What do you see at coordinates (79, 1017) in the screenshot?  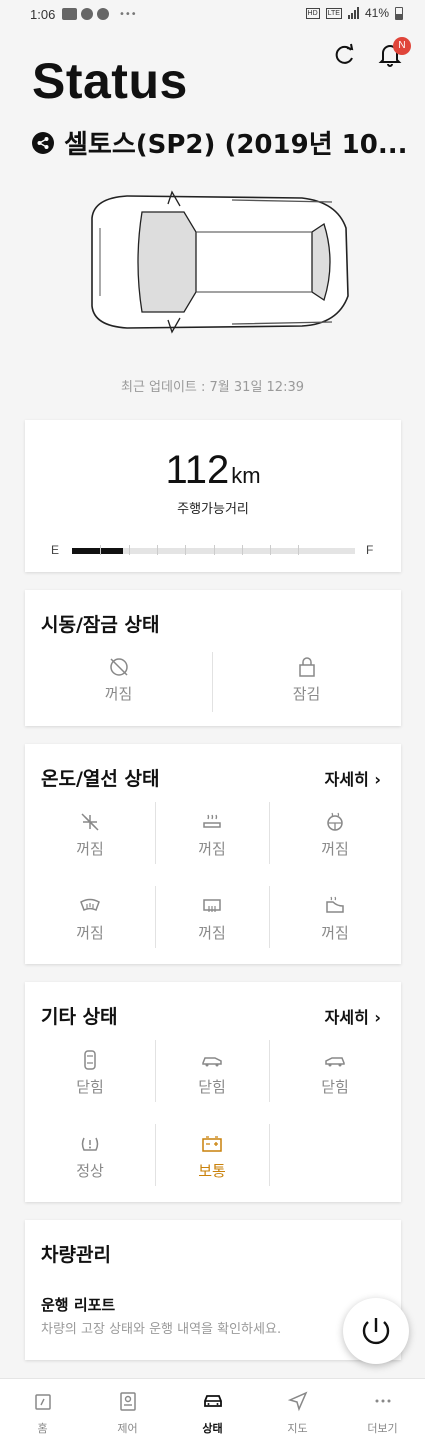 I see `misc-status-title: 기타 상태` at bounding box center [79, 1017].